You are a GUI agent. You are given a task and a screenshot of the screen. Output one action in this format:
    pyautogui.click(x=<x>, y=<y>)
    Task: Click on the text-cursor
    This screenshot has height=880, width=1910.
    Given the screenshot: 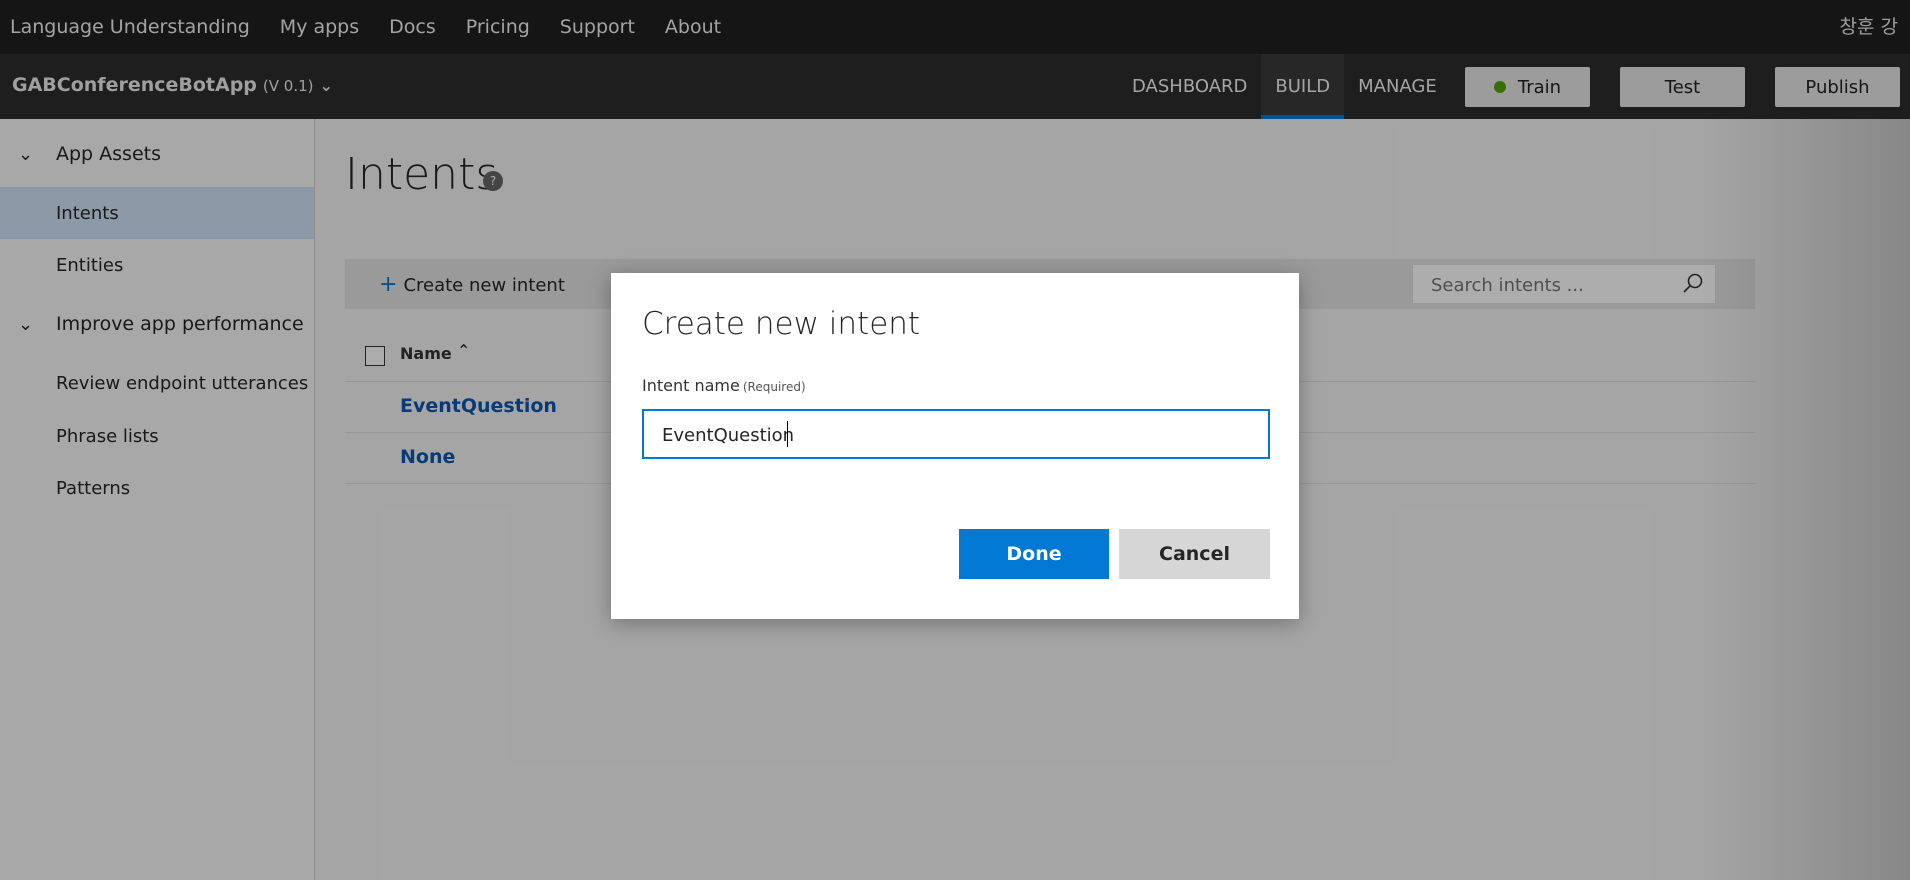 What is the action you would take?
    pyautogui.click(x=787, y=434)
    